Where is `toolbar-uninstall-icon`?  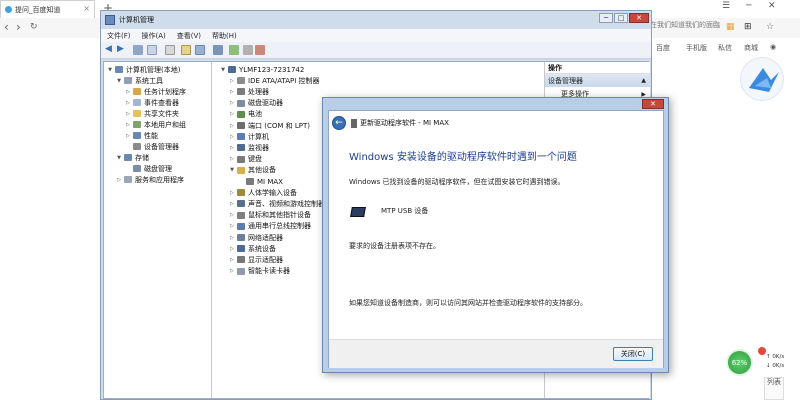 toolbar-uninstall-icon is located at coordinates (260, 50).